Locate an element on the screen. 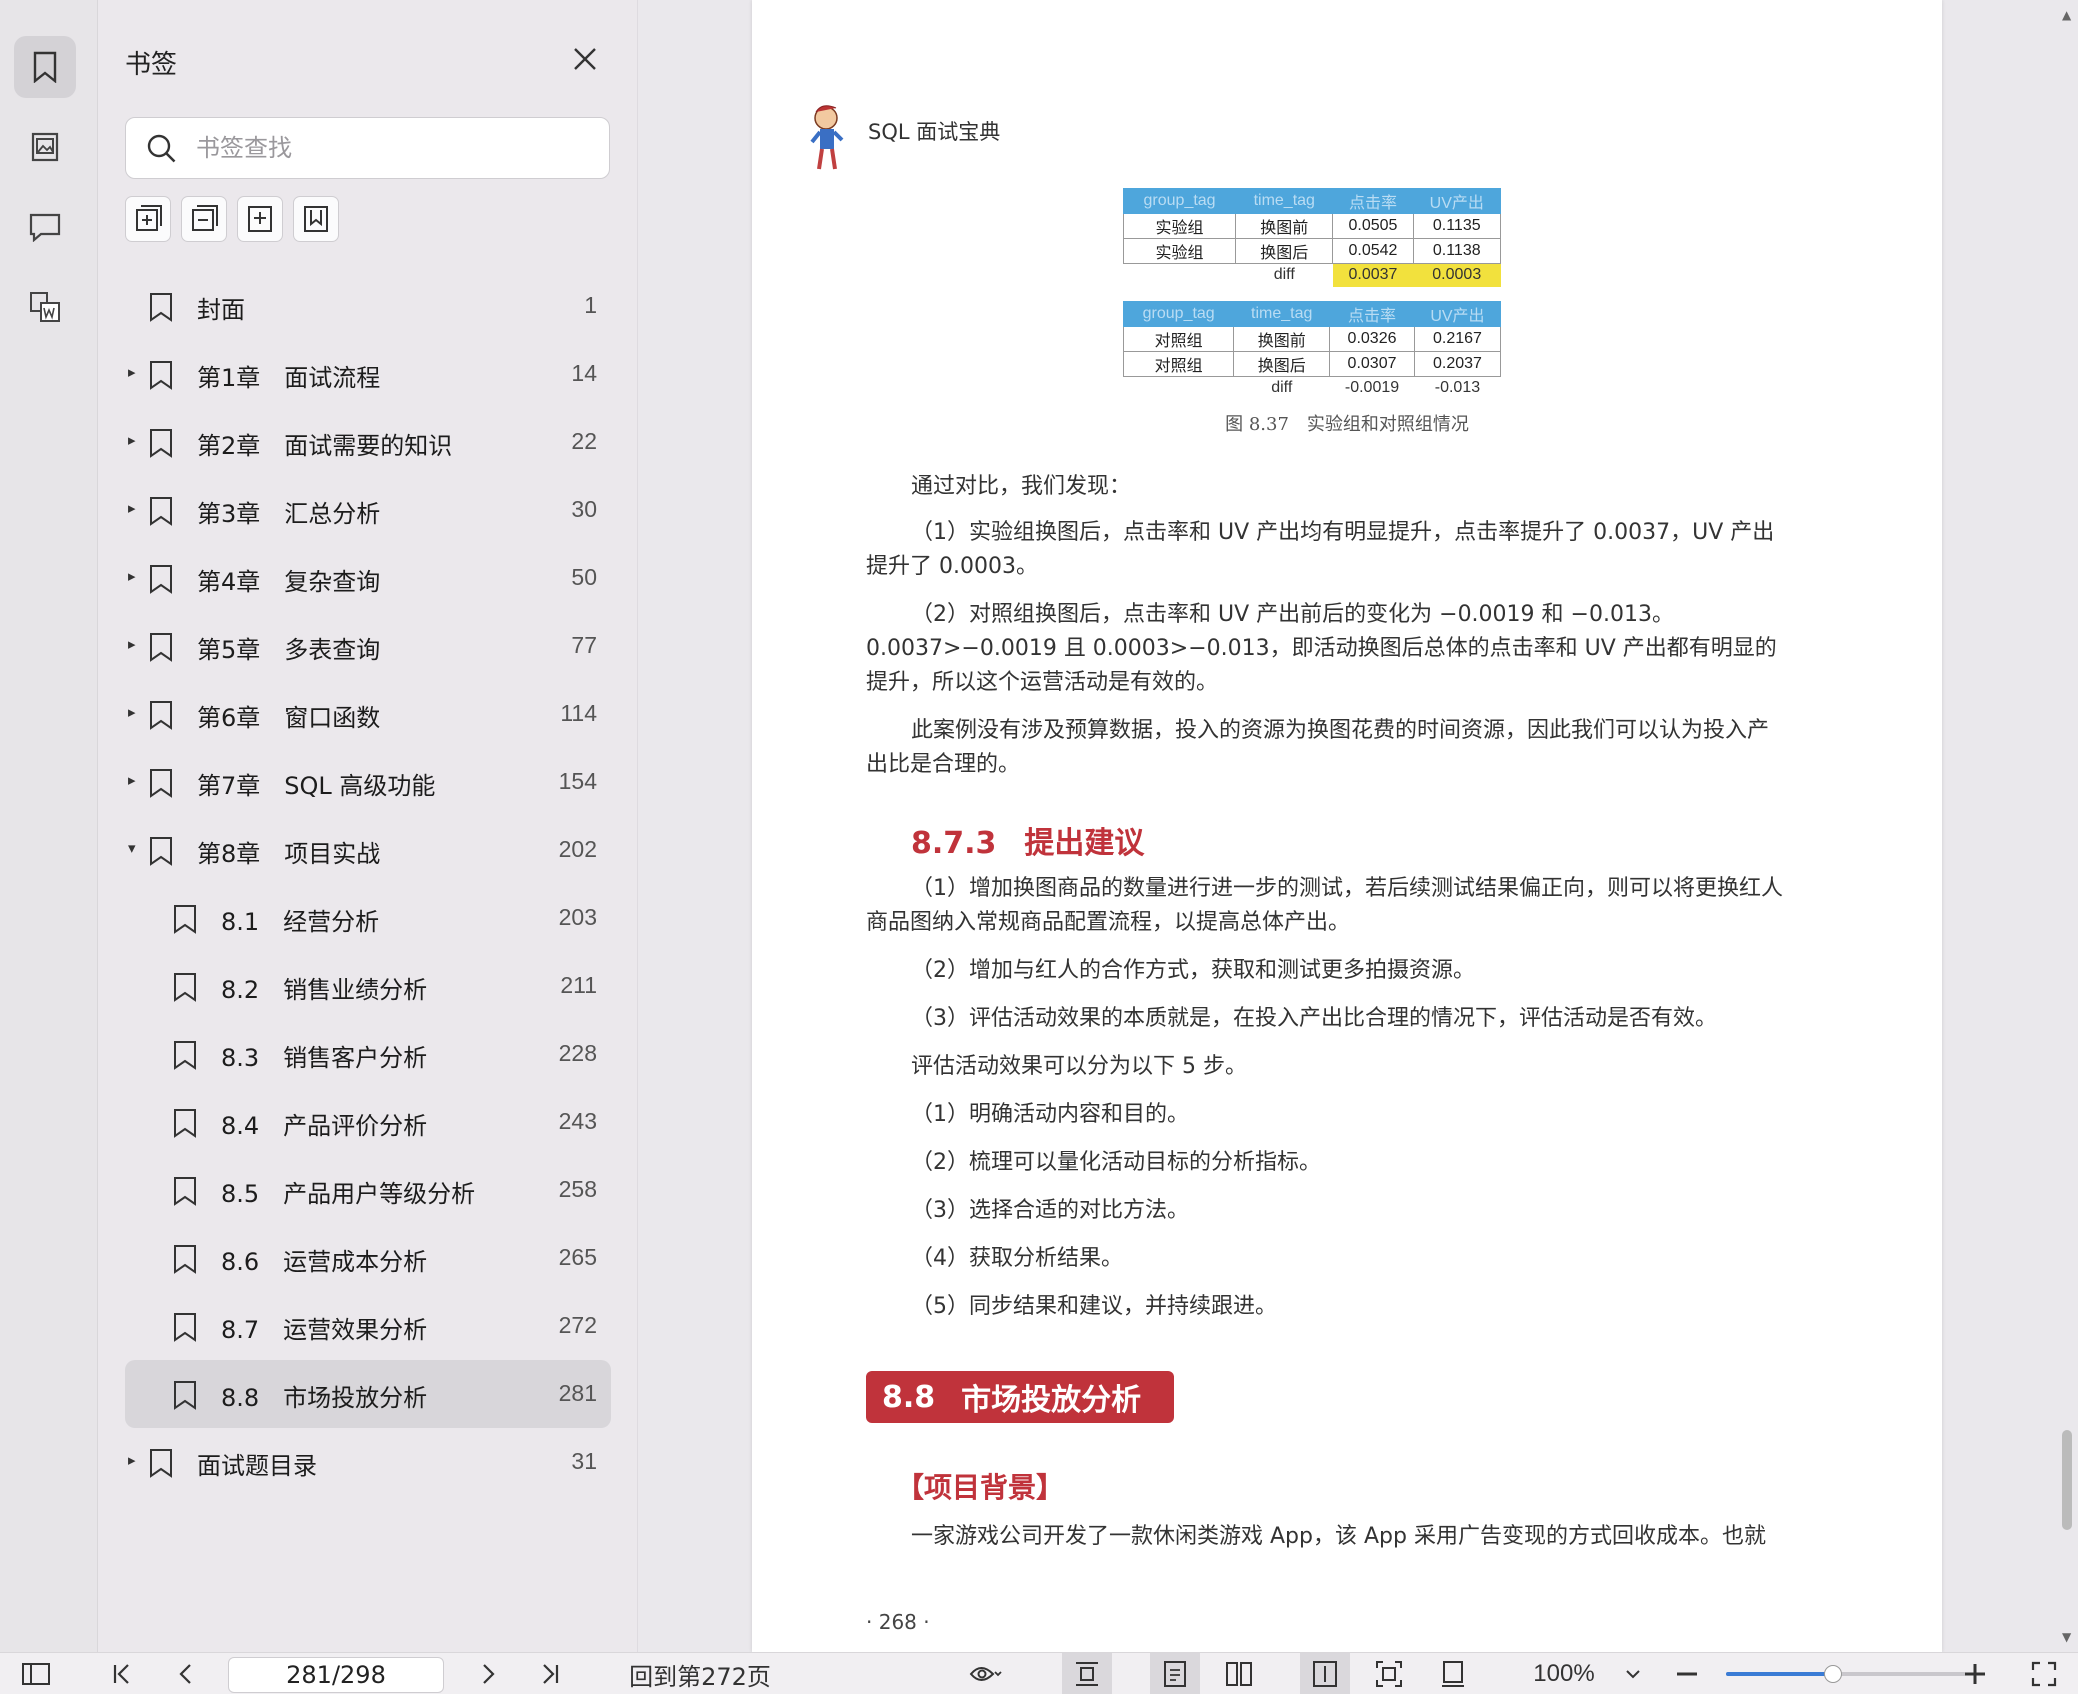 Image resolution: width=2078 pixels, height=1694 pixels. two-page-button is located at coordinates (1239, 1673).